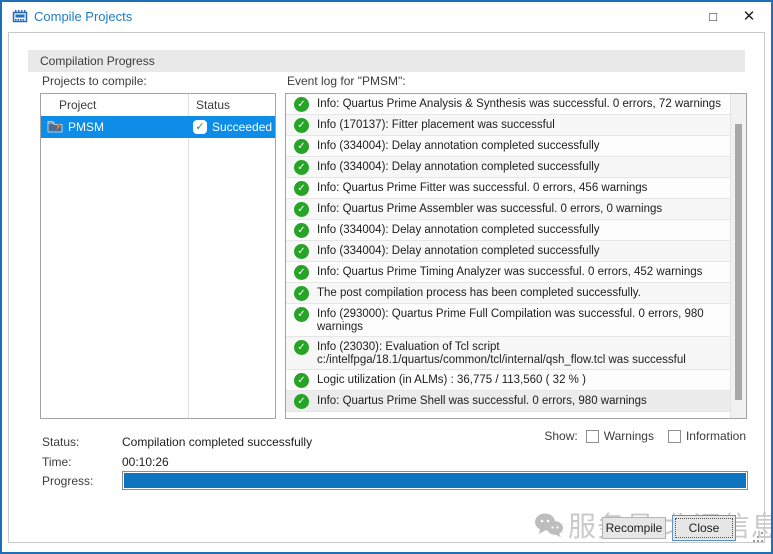 The width and height of the screenshot is (773, 554). I want to click on maximize-button: □, so click(713, 17).